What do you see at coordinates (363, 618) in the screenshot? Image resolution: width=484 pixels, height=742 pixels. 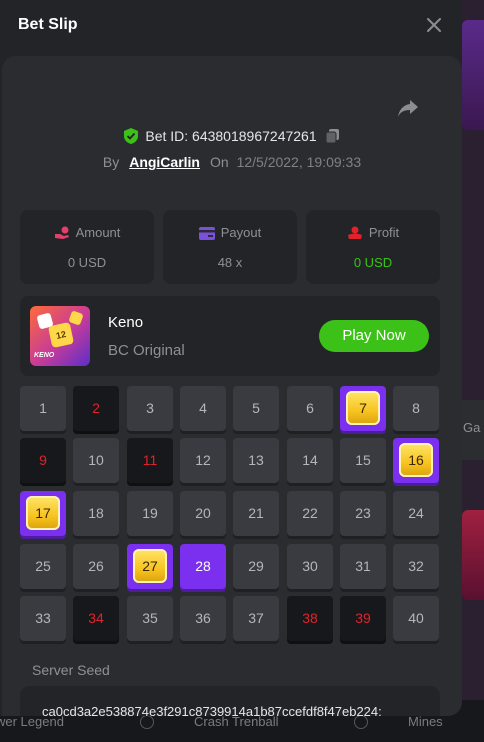 I see `keno-cell: 39` at bounding box center [363, 618].